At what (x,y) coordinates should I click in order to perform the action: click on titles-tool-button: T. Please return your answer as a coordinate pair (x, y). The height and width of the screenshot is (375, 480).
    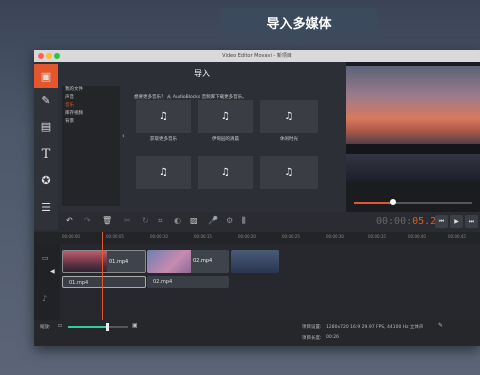
    Looking at the image, I should click on (46, 154).